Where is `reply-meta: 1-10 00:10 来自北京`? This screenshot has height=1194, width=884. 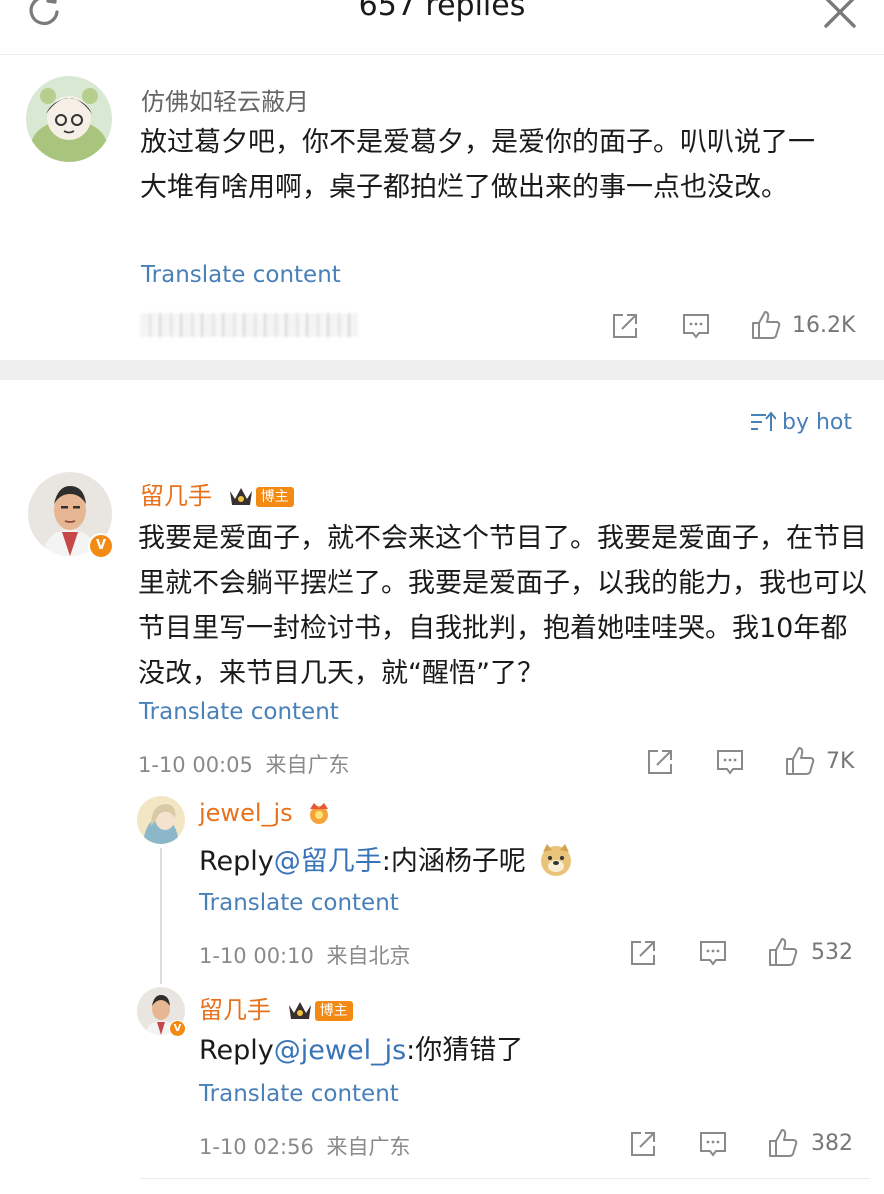 reply-meta: 1-10 00:10 来自北京 is located at coordinates (305, 955).